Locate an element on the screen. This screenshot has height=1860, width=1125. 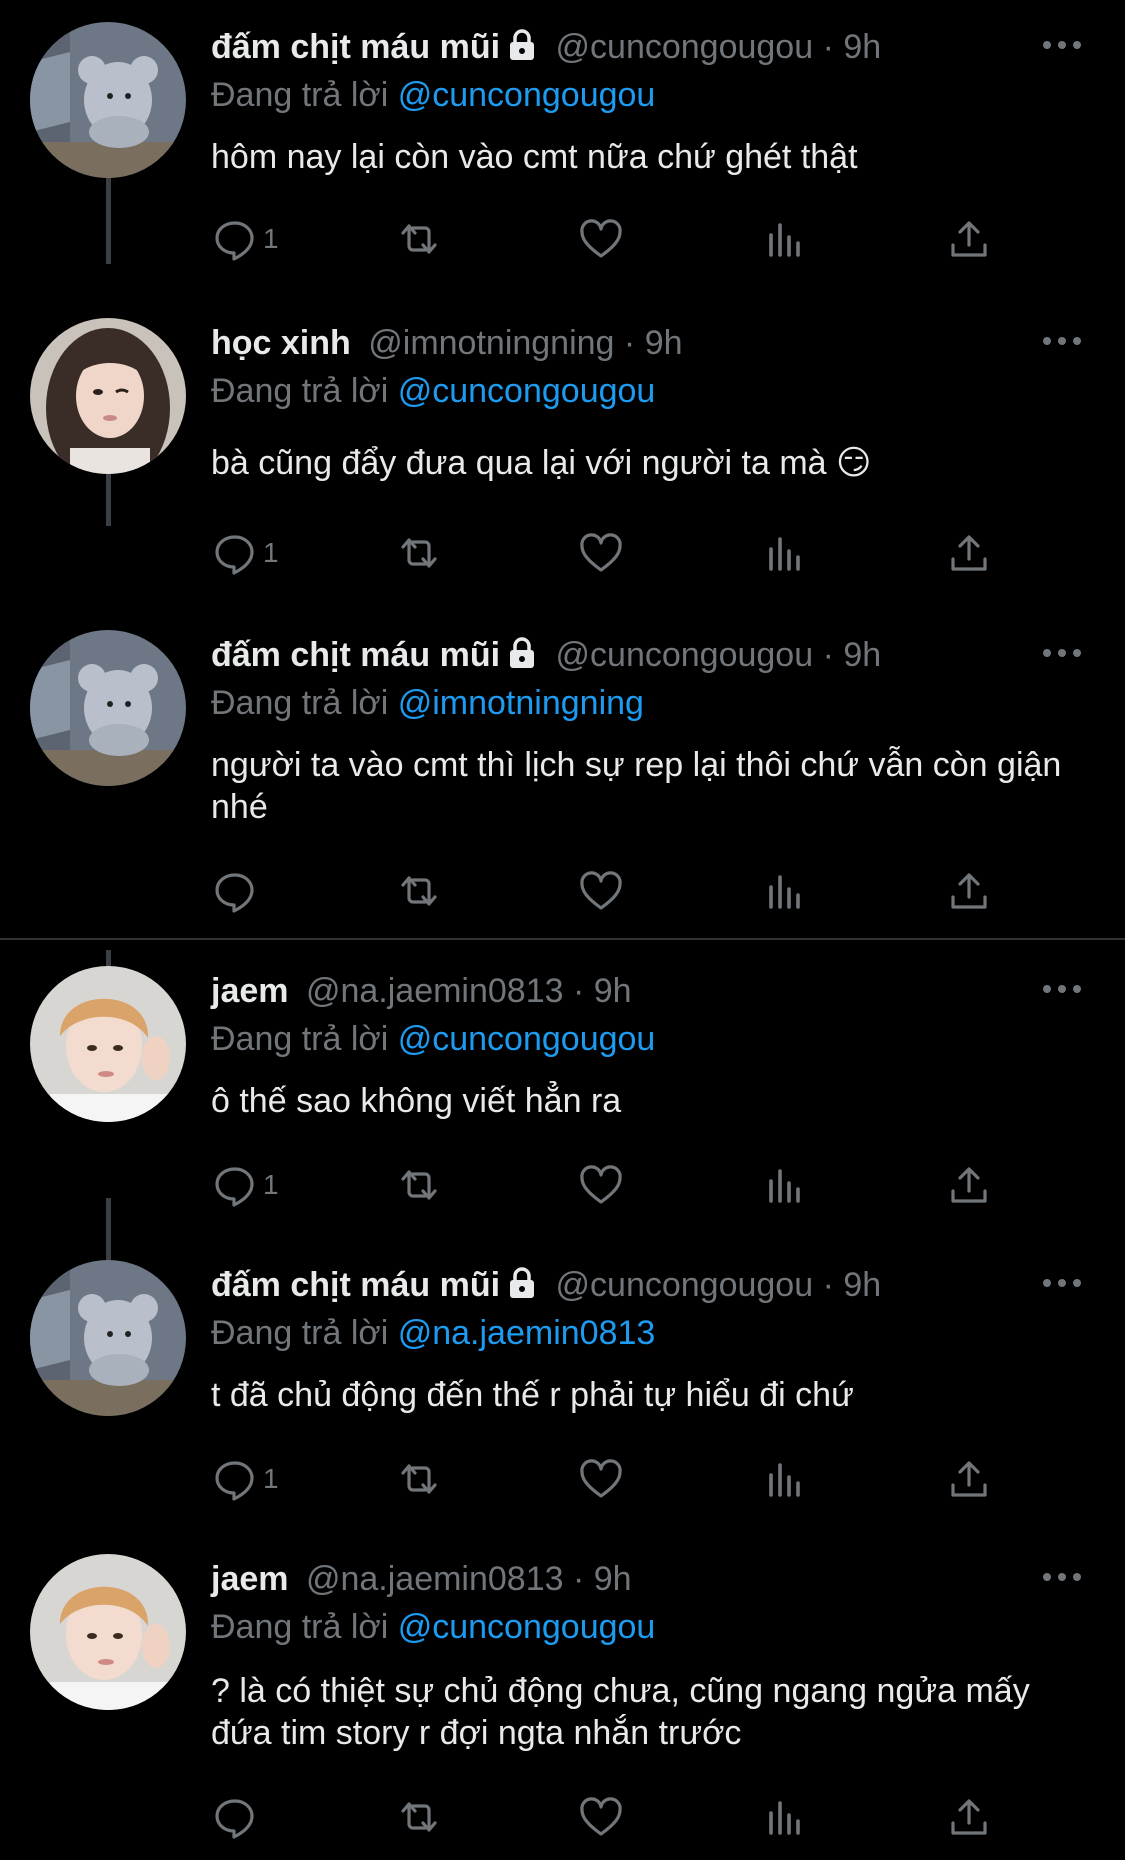
heart-icon is located at coordinates (601, 552).